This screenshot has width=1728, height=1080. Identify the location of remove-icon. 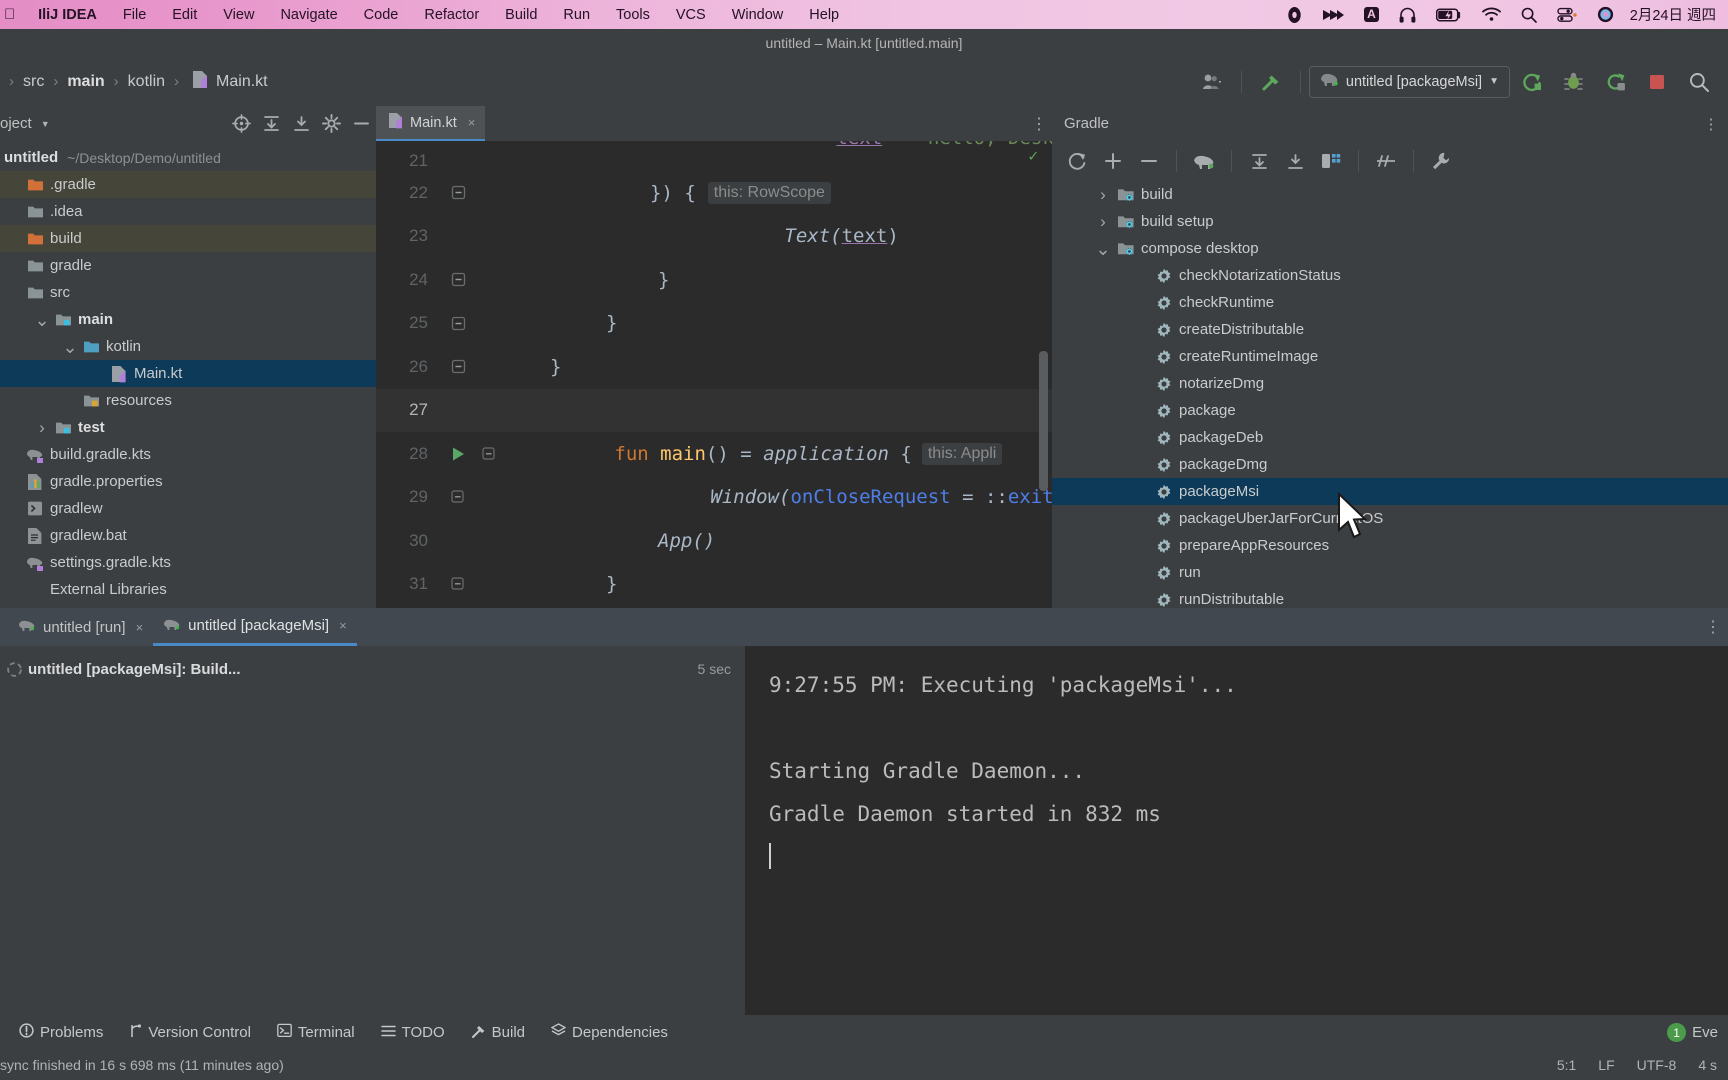
(1149, 161).